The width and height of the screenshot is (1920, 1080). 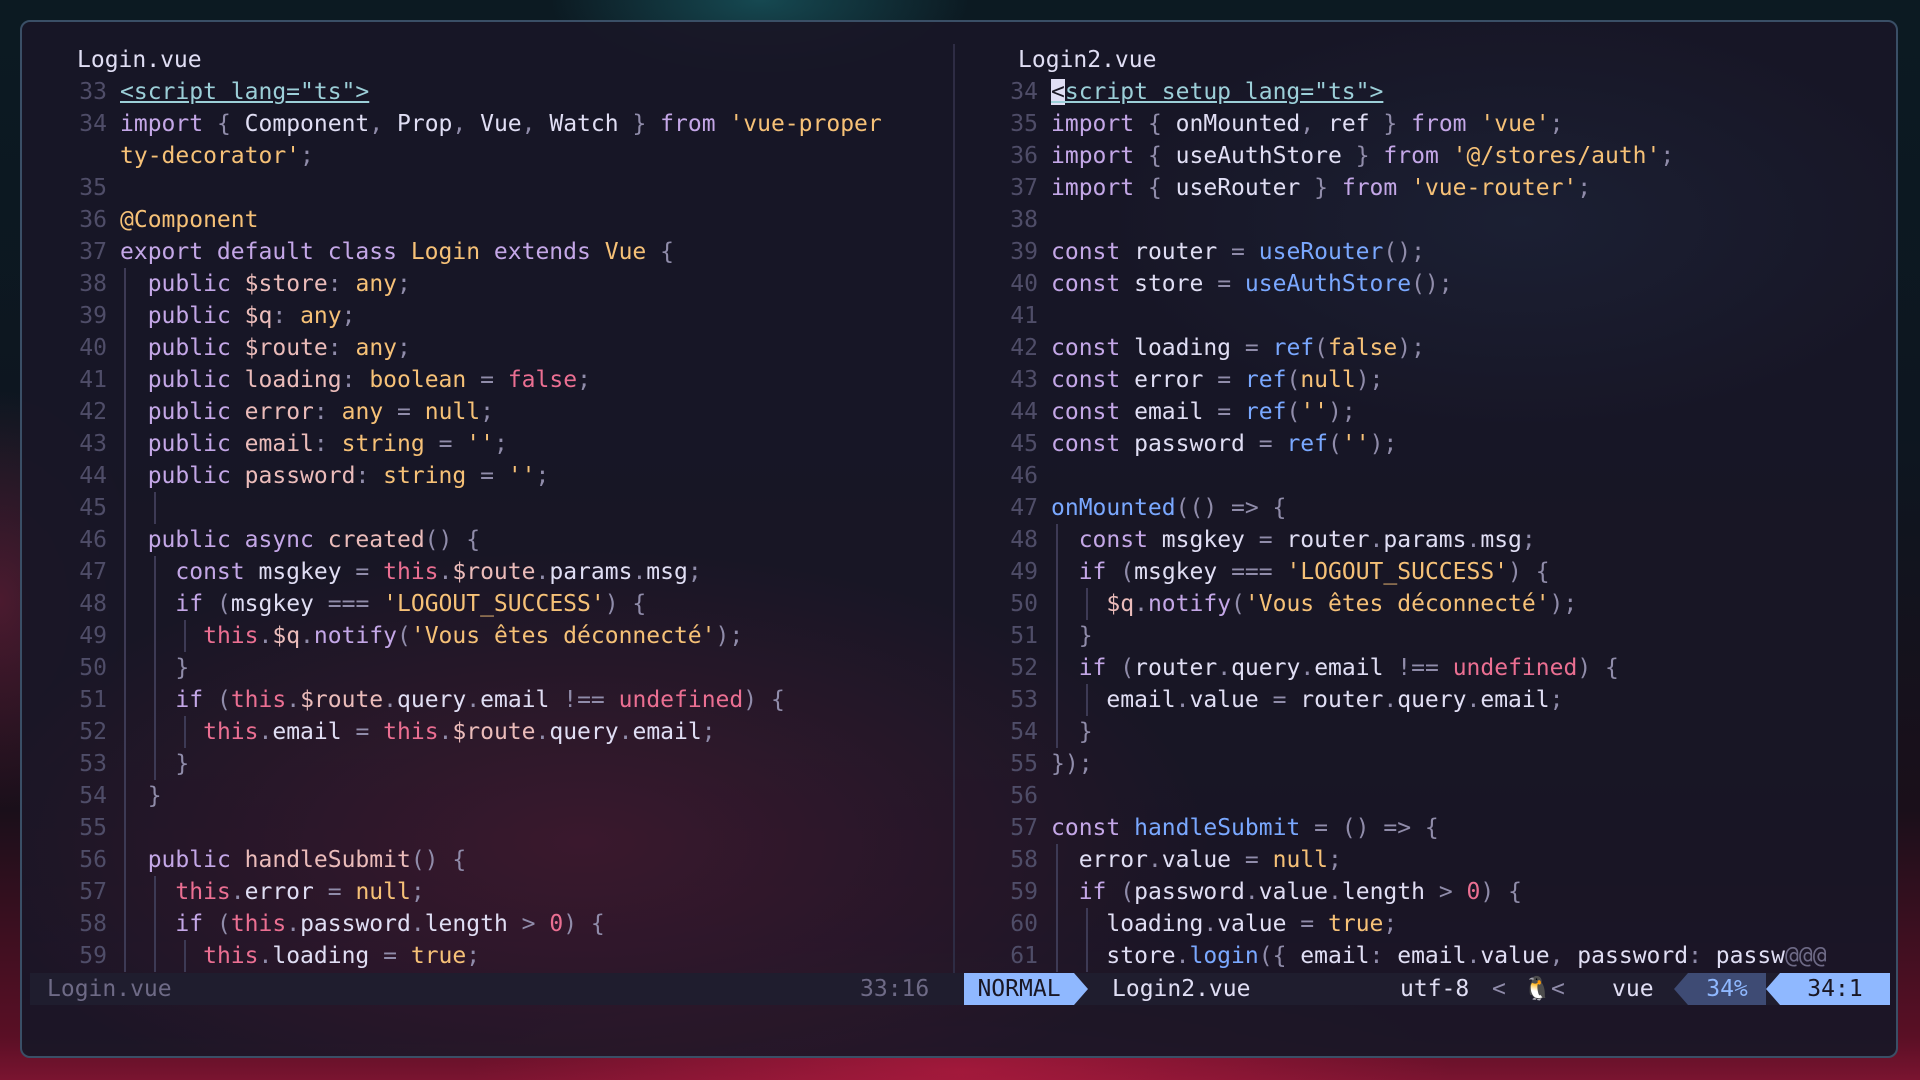 What do you see at coordinates (1019, 989) in the screenshot?
I see `vim-mode-indicator: NORMAL` at bounding box center [1019, 989].